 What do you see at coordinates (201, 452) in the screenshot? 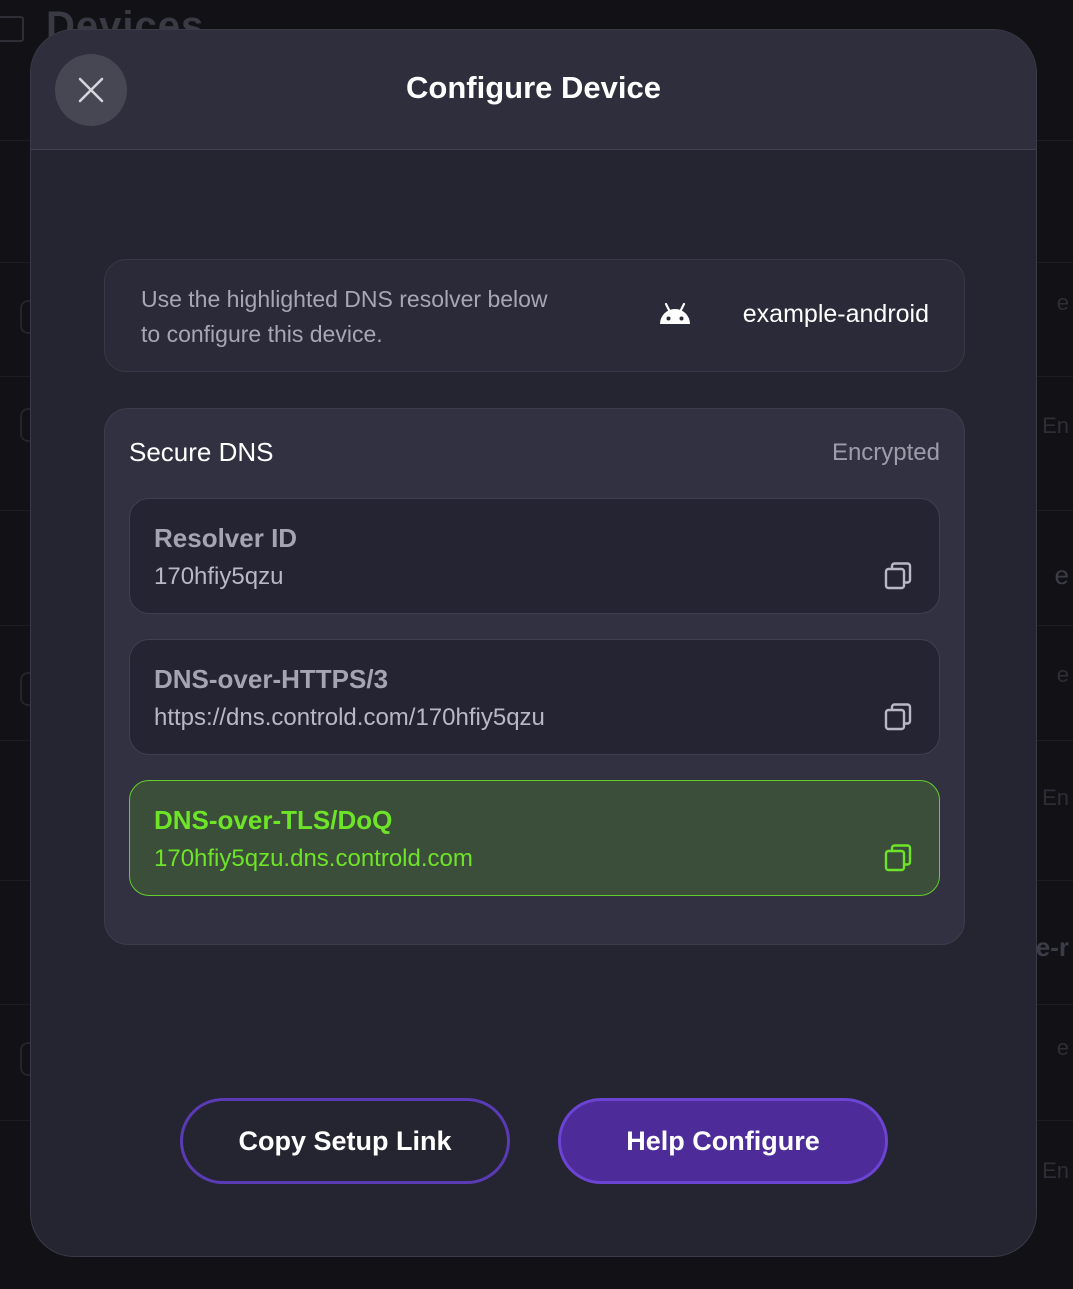
I see `secure-dns-title: Secure DNS` at bounding box center [201, 452].